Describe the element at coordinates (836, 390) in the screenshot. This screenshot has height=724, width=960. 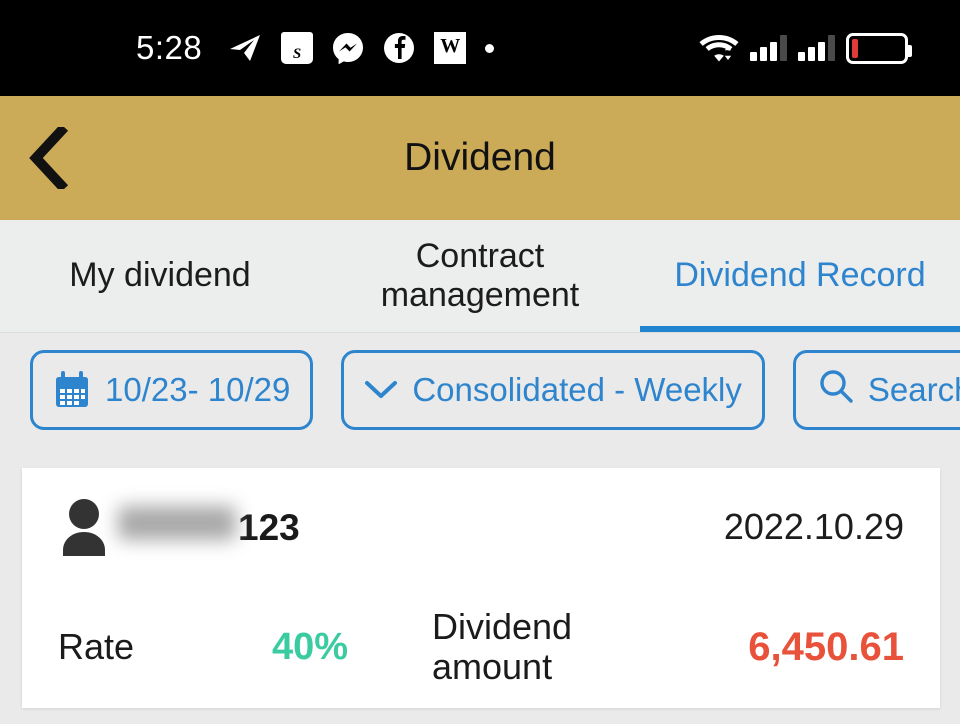
I see `search-icon` at that location.